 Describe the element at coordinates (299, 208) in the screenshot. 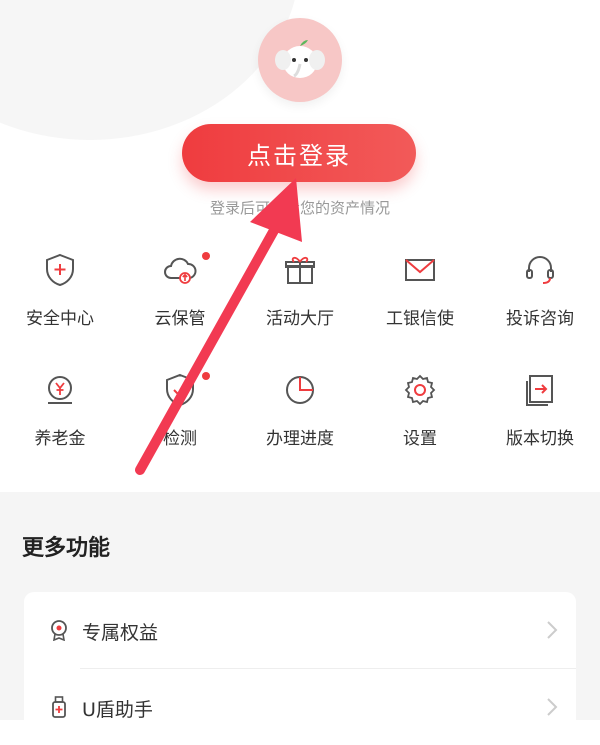

I see `login-hint: 登录后可查看您的资产情况` at that location.